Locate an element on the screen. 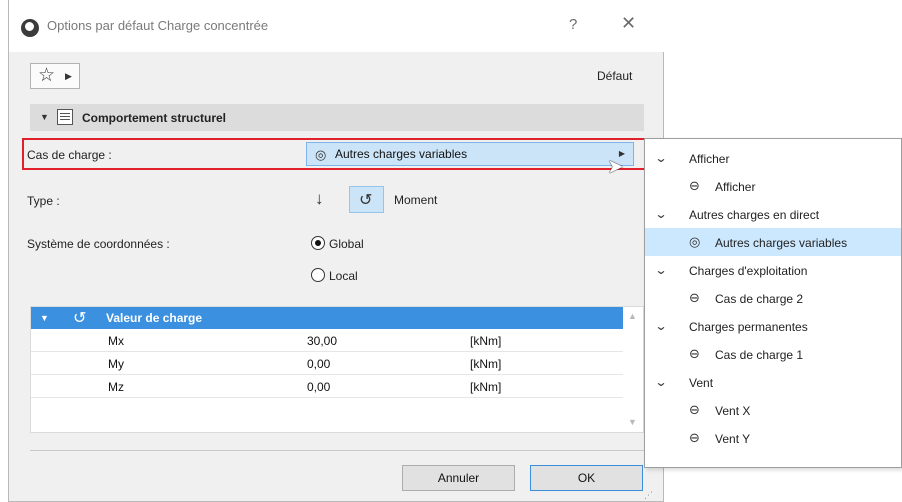  moment-type-button: ↺ is located at coordinates (366, 199).